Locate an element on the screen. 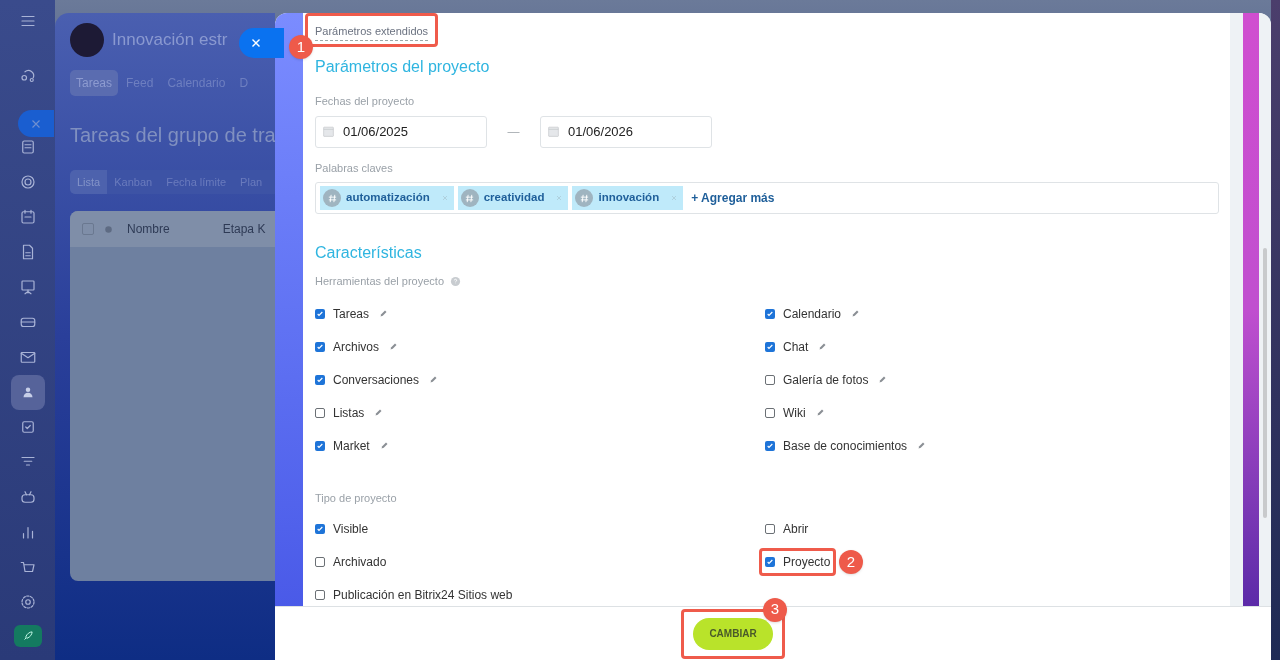  column-header: Nombre is located at coordinates (148, 229).